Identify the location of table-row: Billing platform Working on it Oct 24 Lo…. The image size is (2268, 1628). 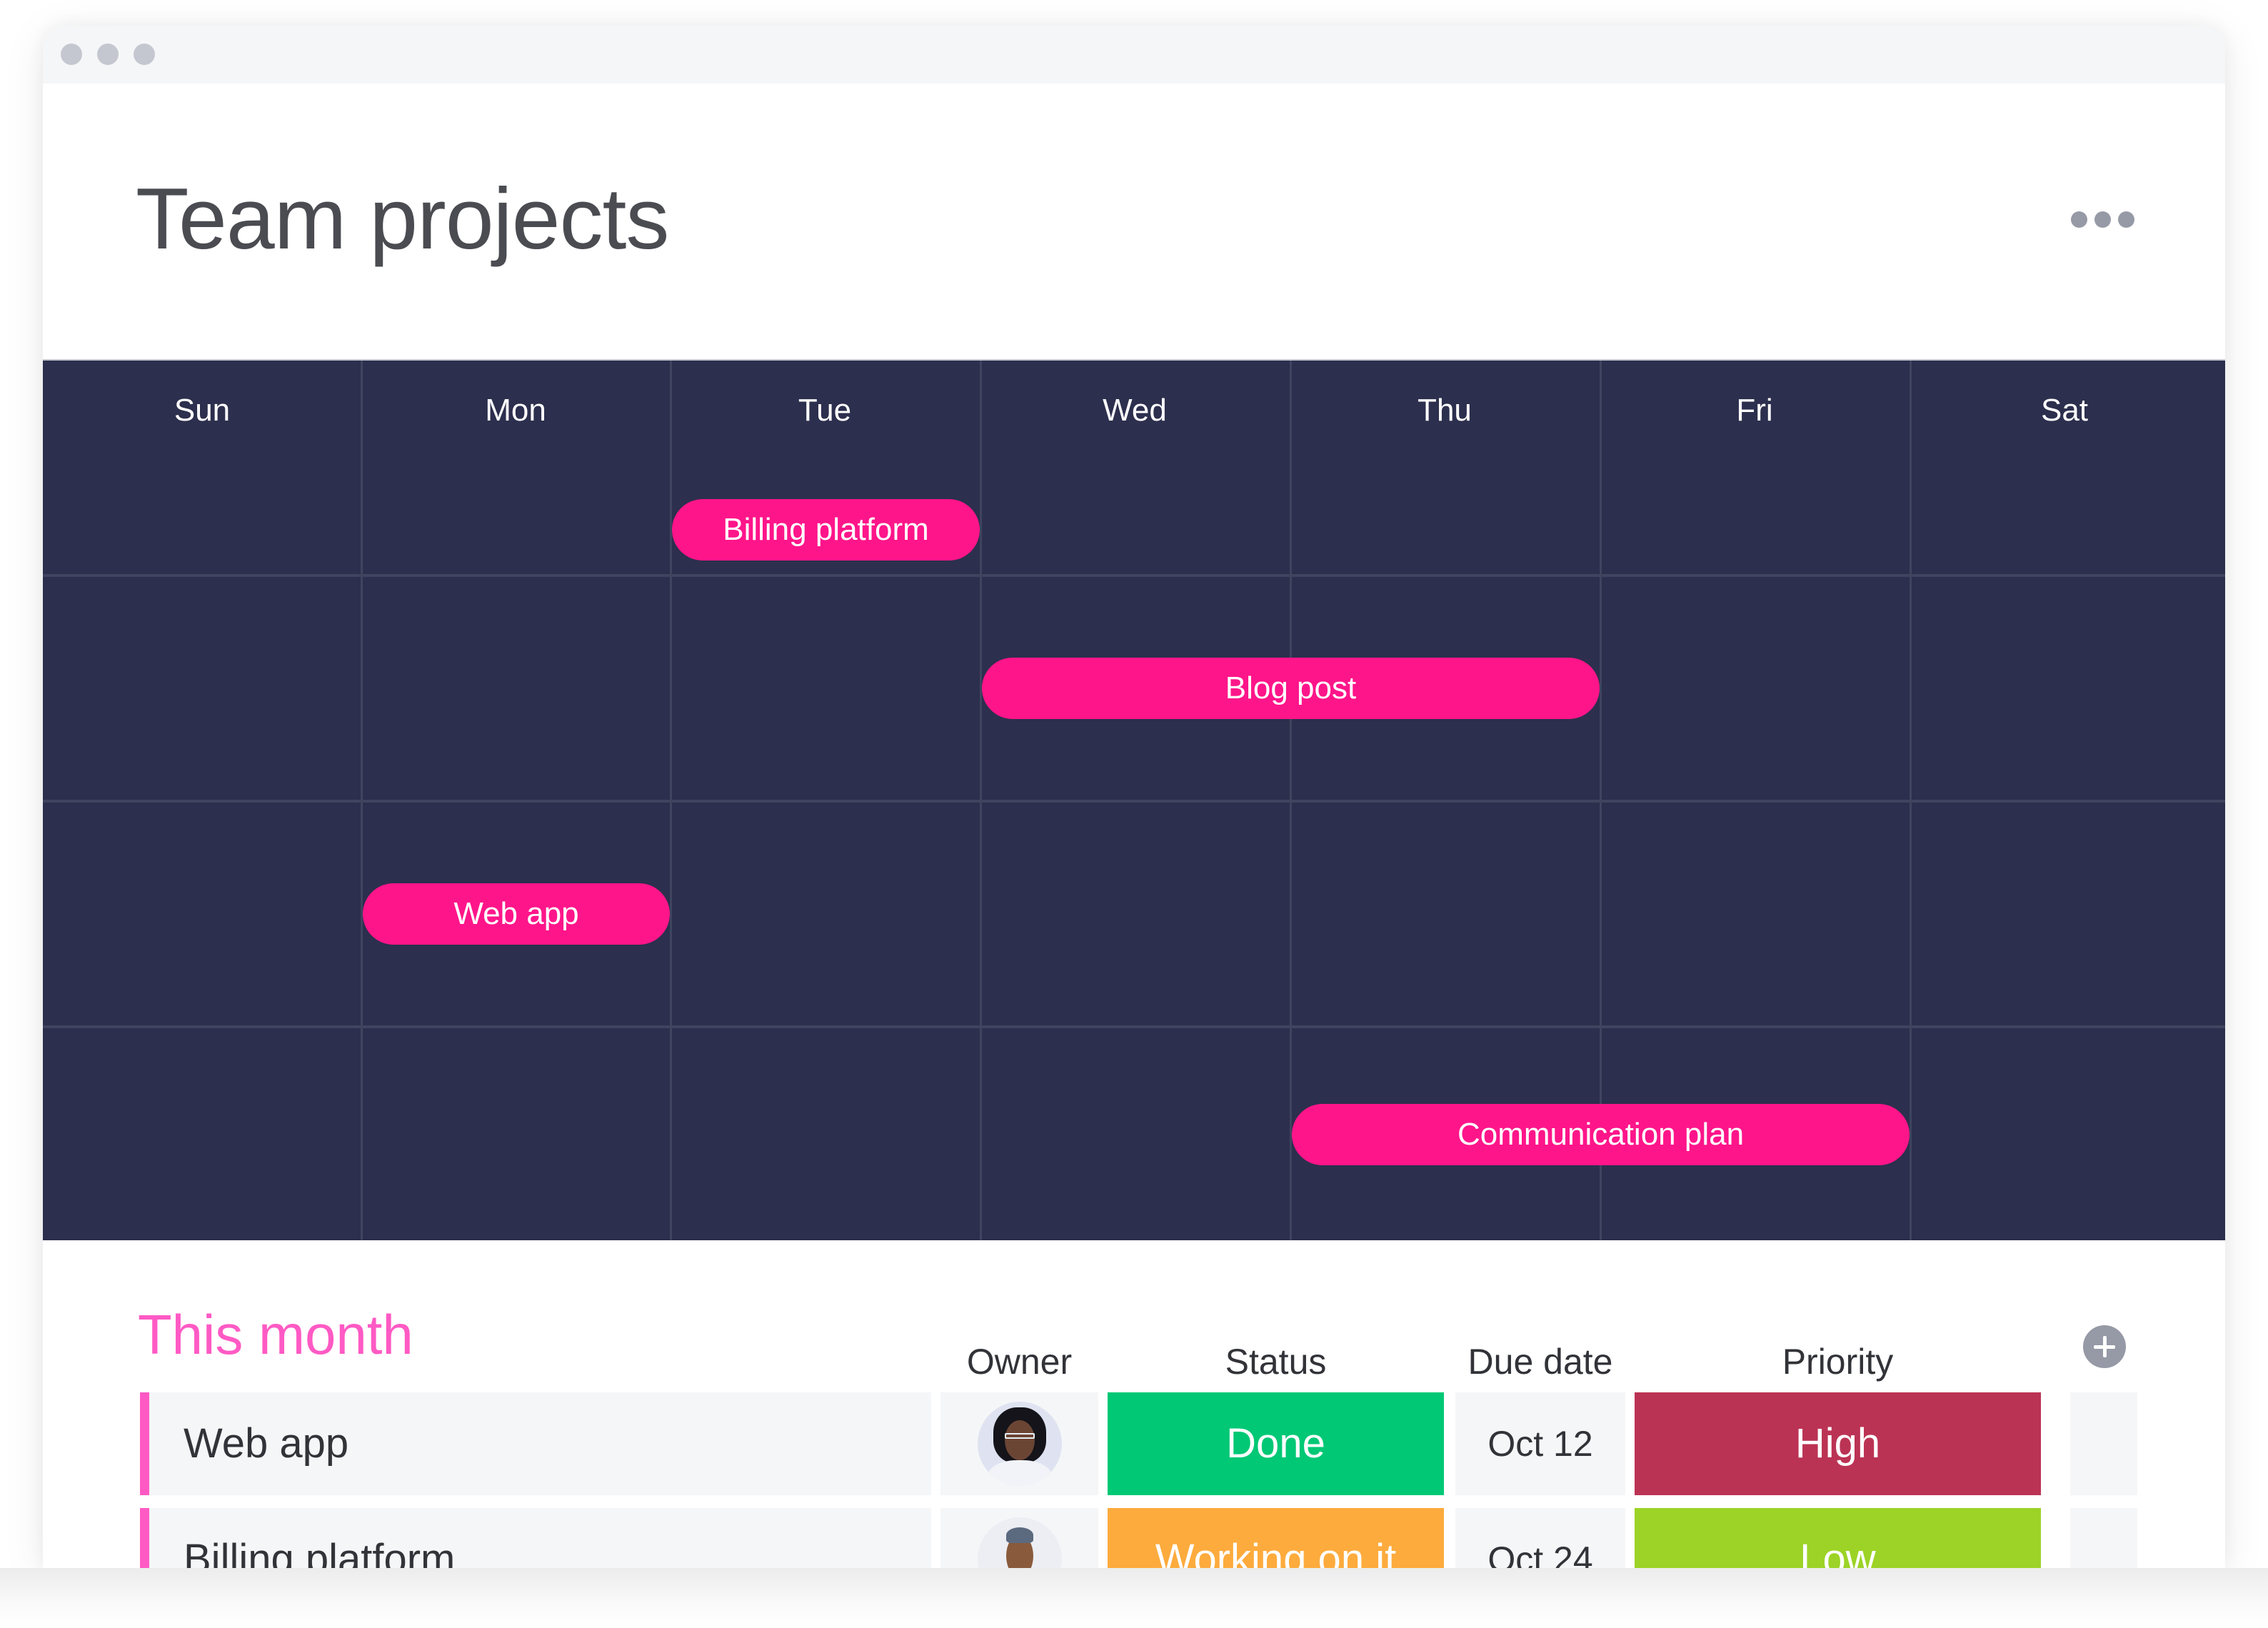
(1134, 1538).